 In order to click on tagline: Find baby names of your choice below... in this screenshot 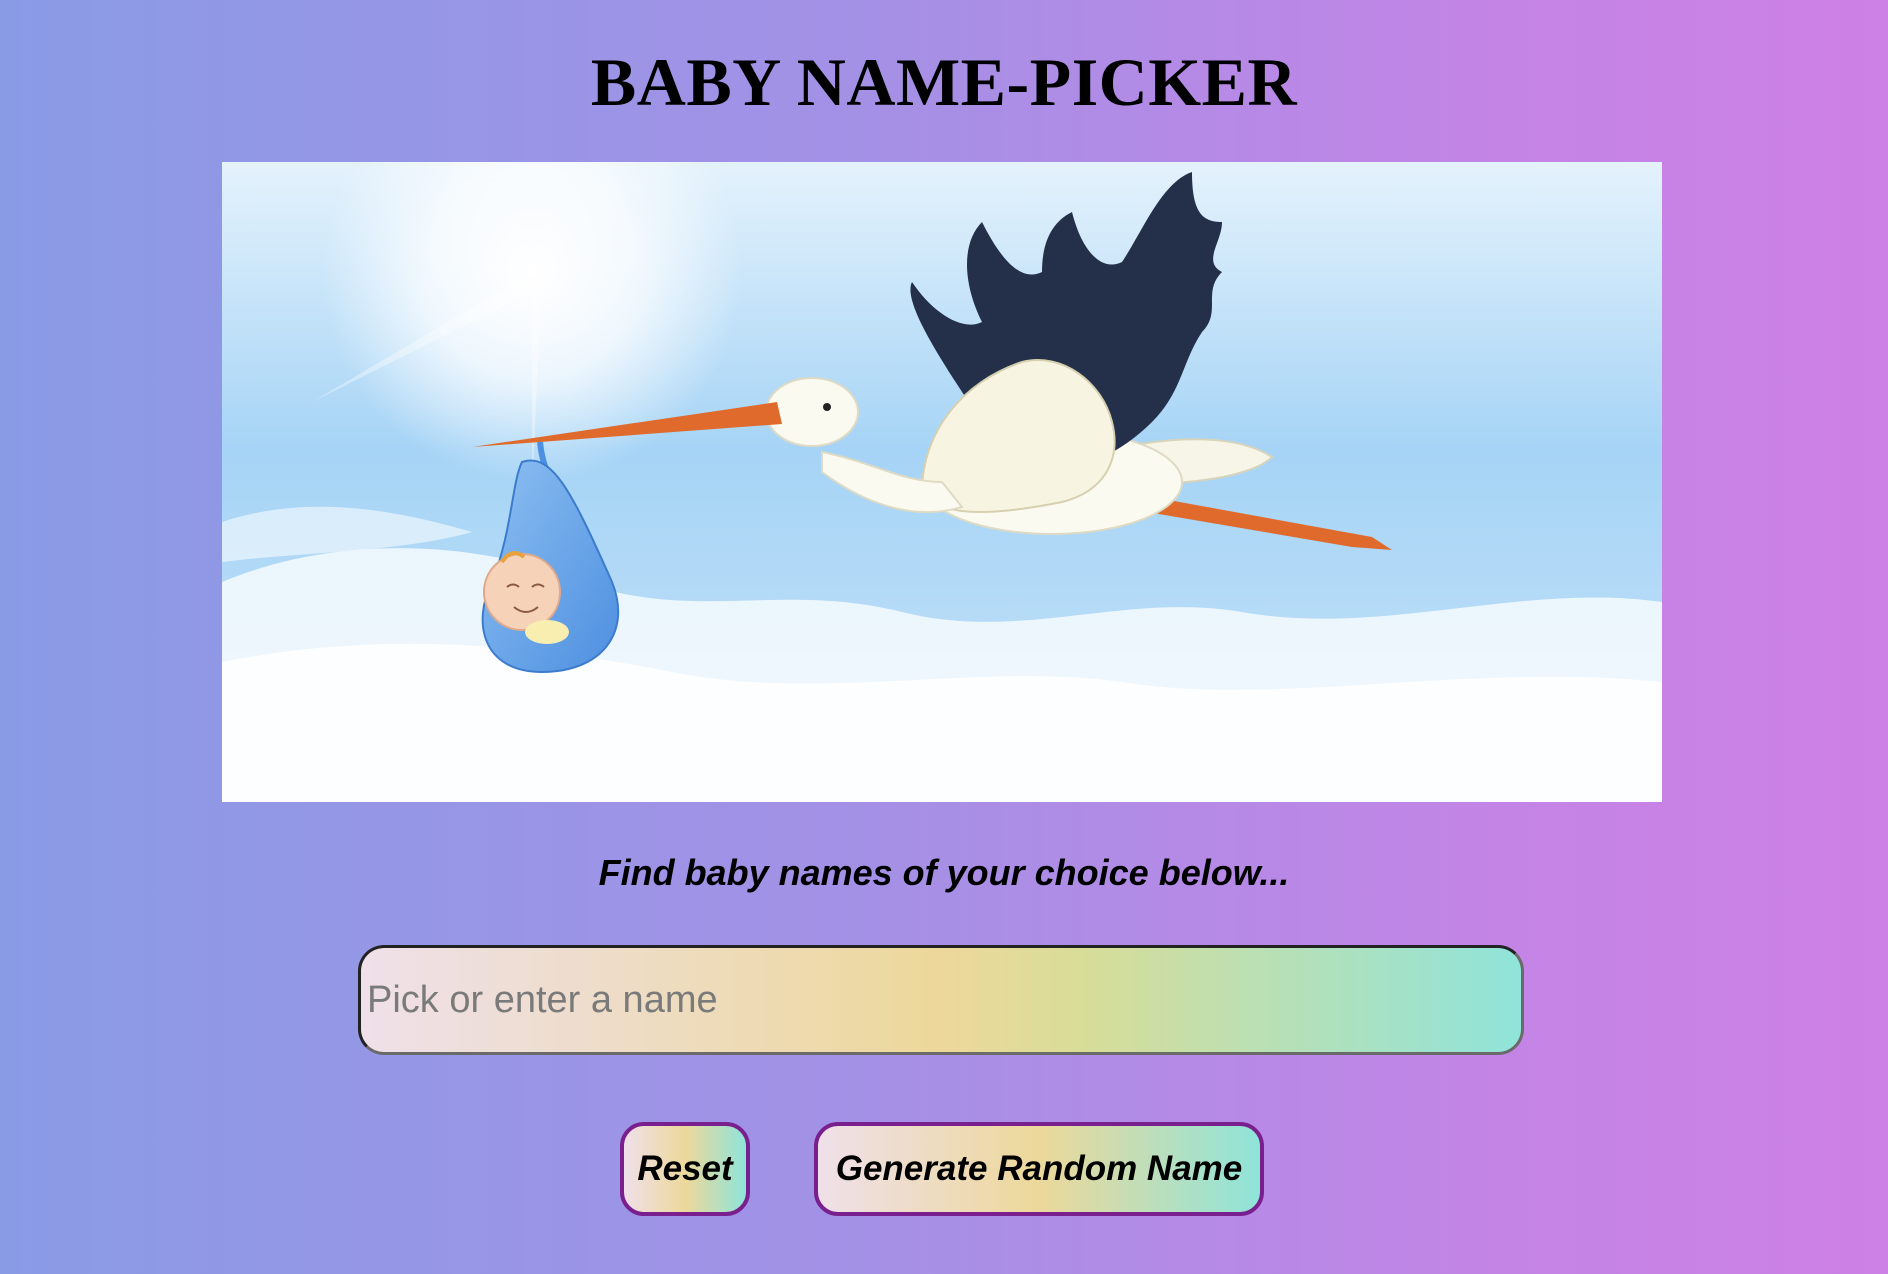, I will do `click(944, 872)`.